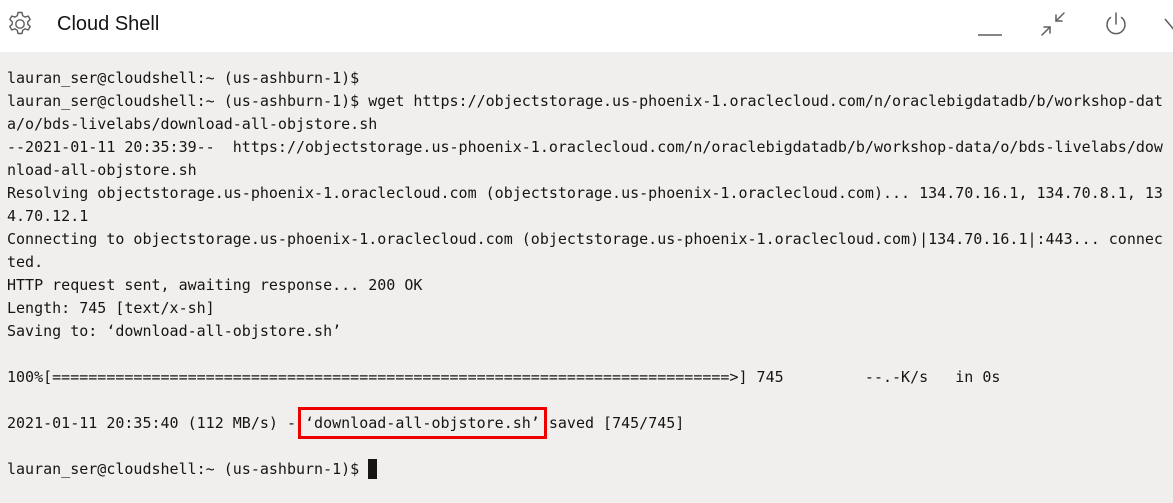  What do you see at coordinates (422, 423) in the screenshot?
I see `saved-filename-highlight: ‘download-all-objstore.sh’` at bounding box center [422, 423].